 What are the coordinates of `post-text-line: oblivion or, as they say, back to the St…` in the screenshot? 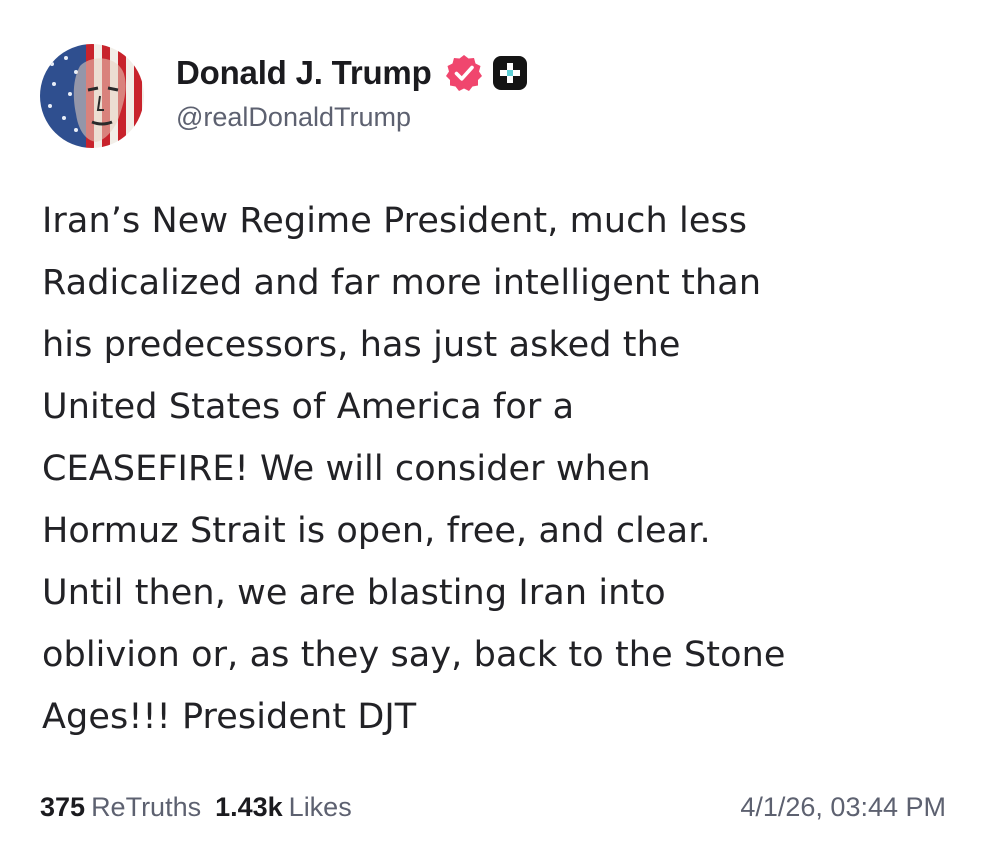 It's located at (414, 655).